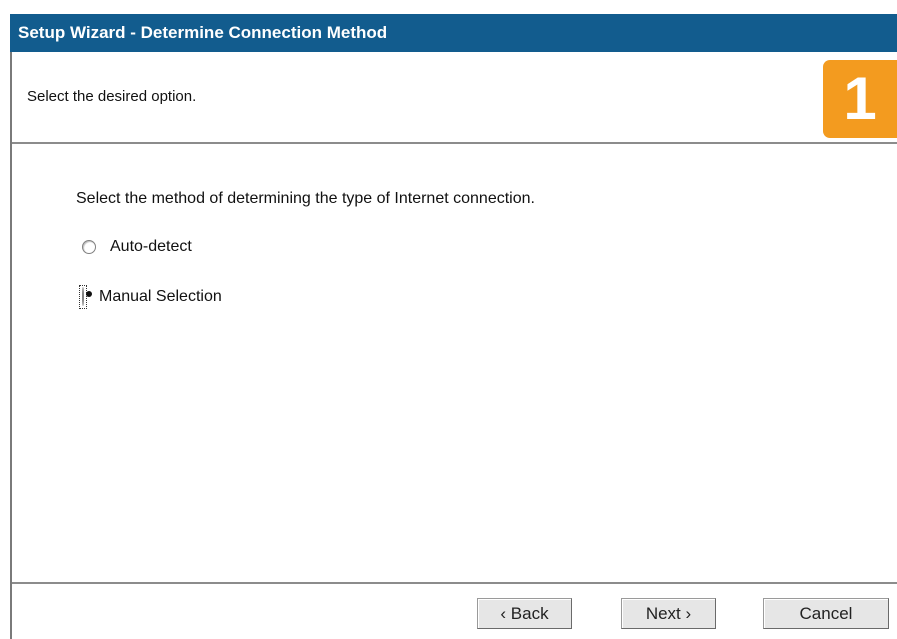 This screenshot has width=897, height=639. What do you see at coordinates (151, 246) in the screenshot?
I see `auto-detect-label: Auto-detect` at bounding box center [151, 246].